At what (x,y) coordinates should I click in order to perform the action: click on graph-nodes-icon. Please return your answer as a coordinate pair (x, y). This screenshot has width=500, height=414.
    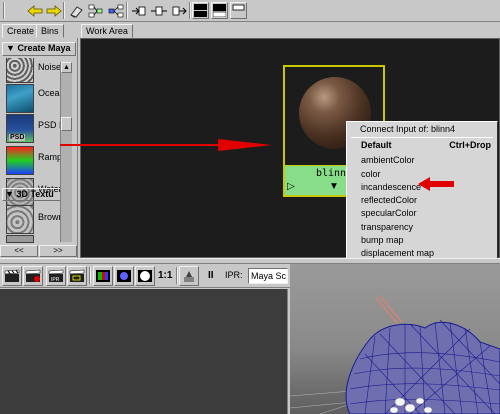
    Looking at the image, I should click on (95, 10).